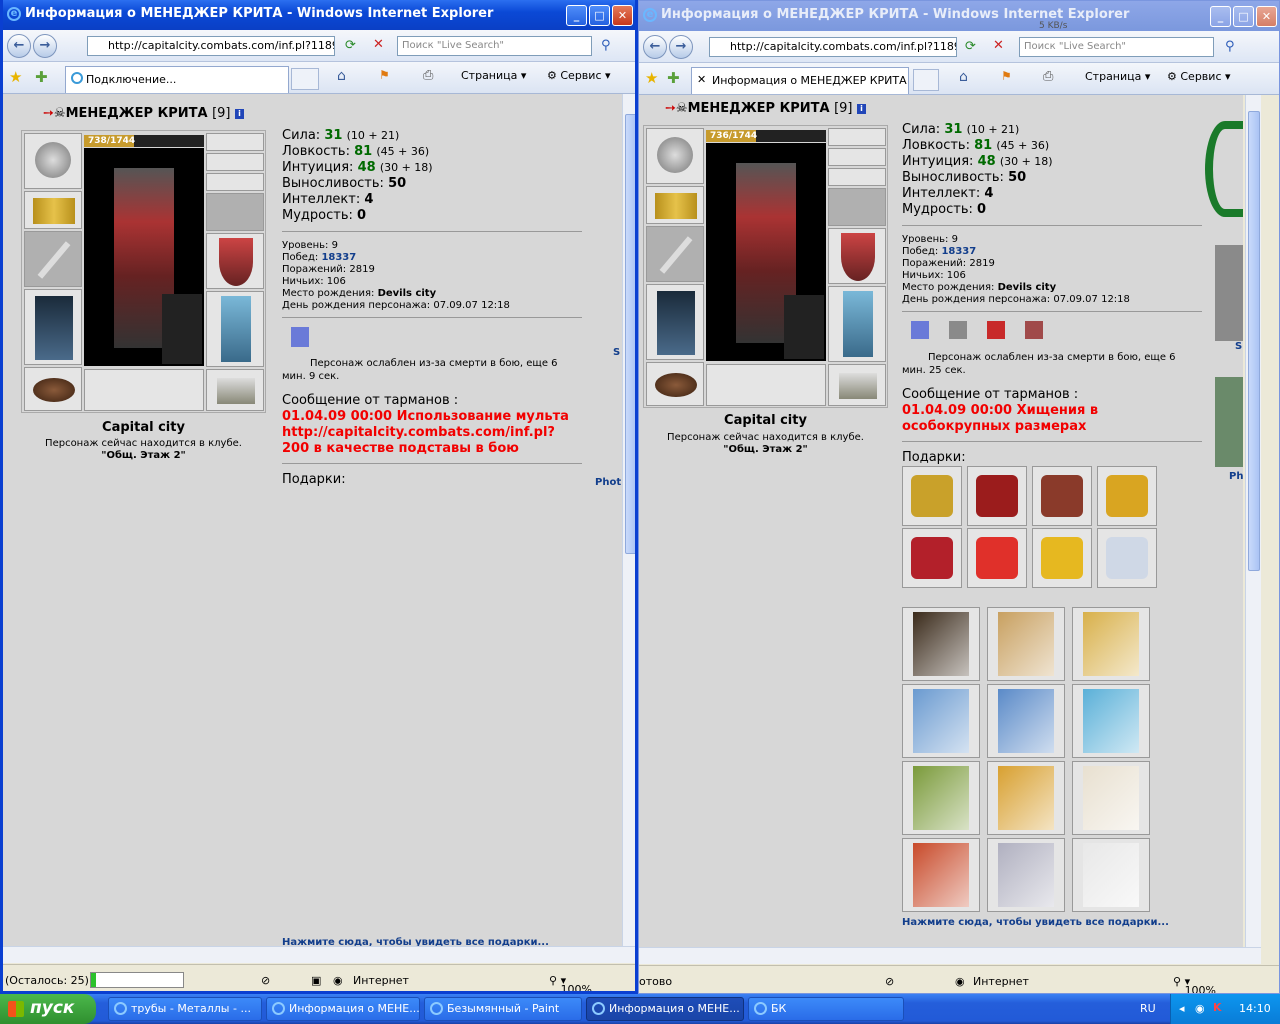 The width and height of the screenshot is (1280, 1024). What do you see at coordinates (826, 1009) in the screenshot?
I see `task-button: БК` at bounding box center [826, 1009].